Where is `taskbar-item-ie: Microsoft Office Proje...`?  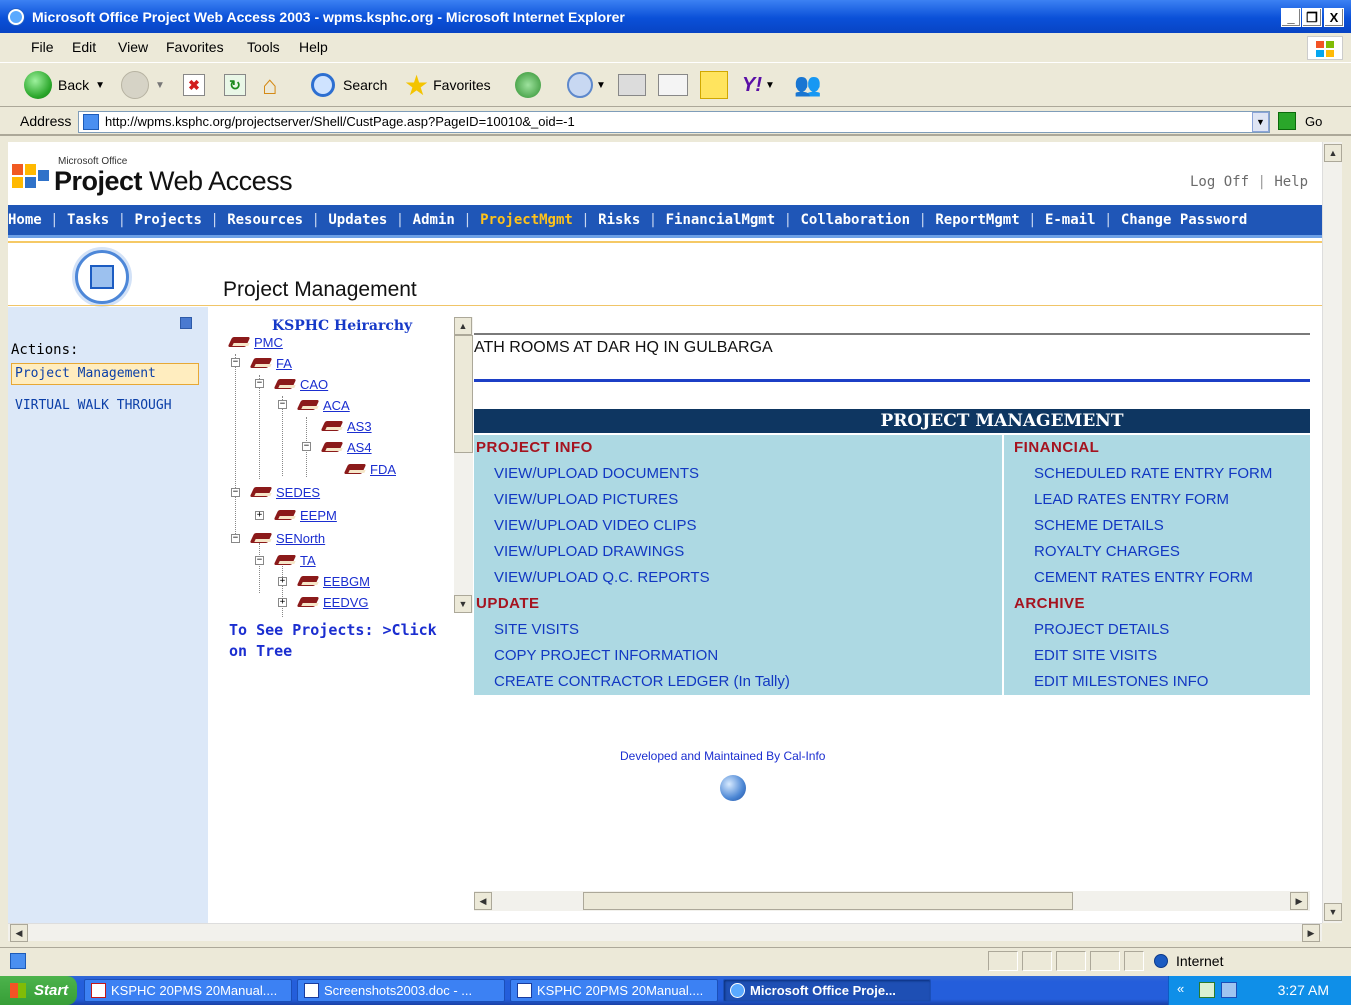 taskbar-item-ie: Microsoft Office Proje... is located at coordinates (827, 990).